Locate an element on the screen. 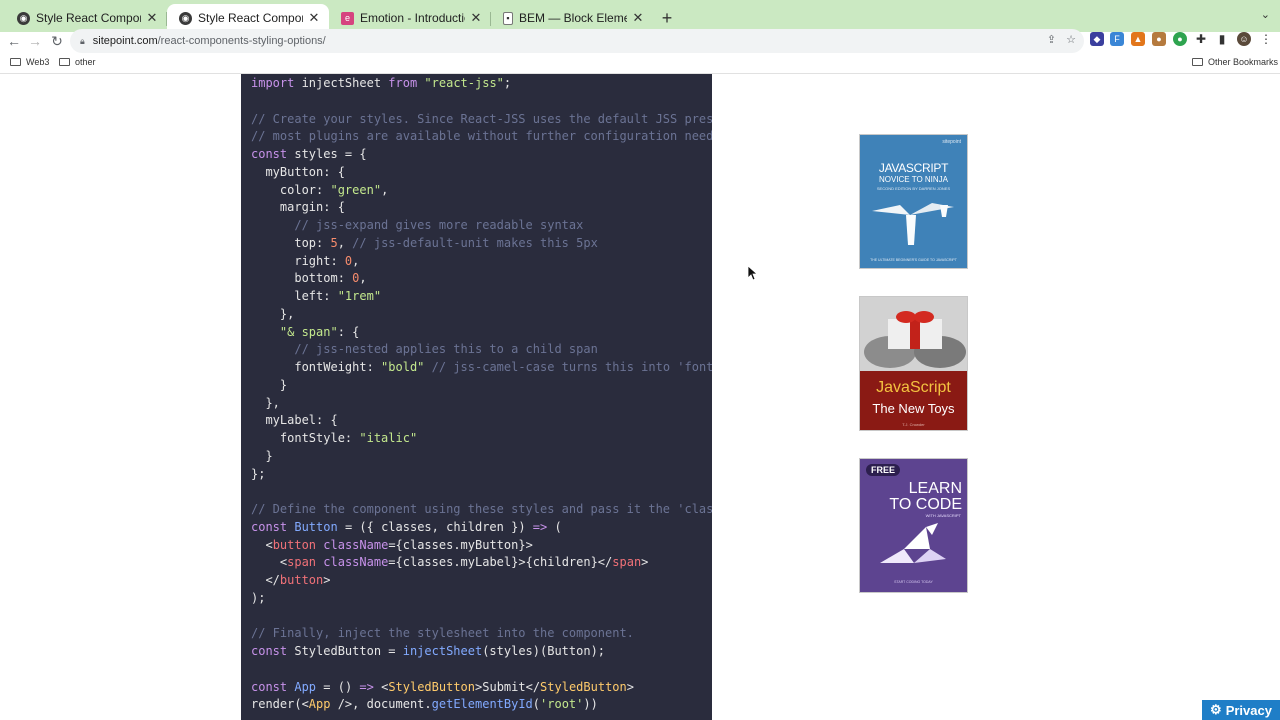 The width and height of the screenshot is (1280, 720). code-line: fontStyle: "italic" is located at coordinates (334, 438).